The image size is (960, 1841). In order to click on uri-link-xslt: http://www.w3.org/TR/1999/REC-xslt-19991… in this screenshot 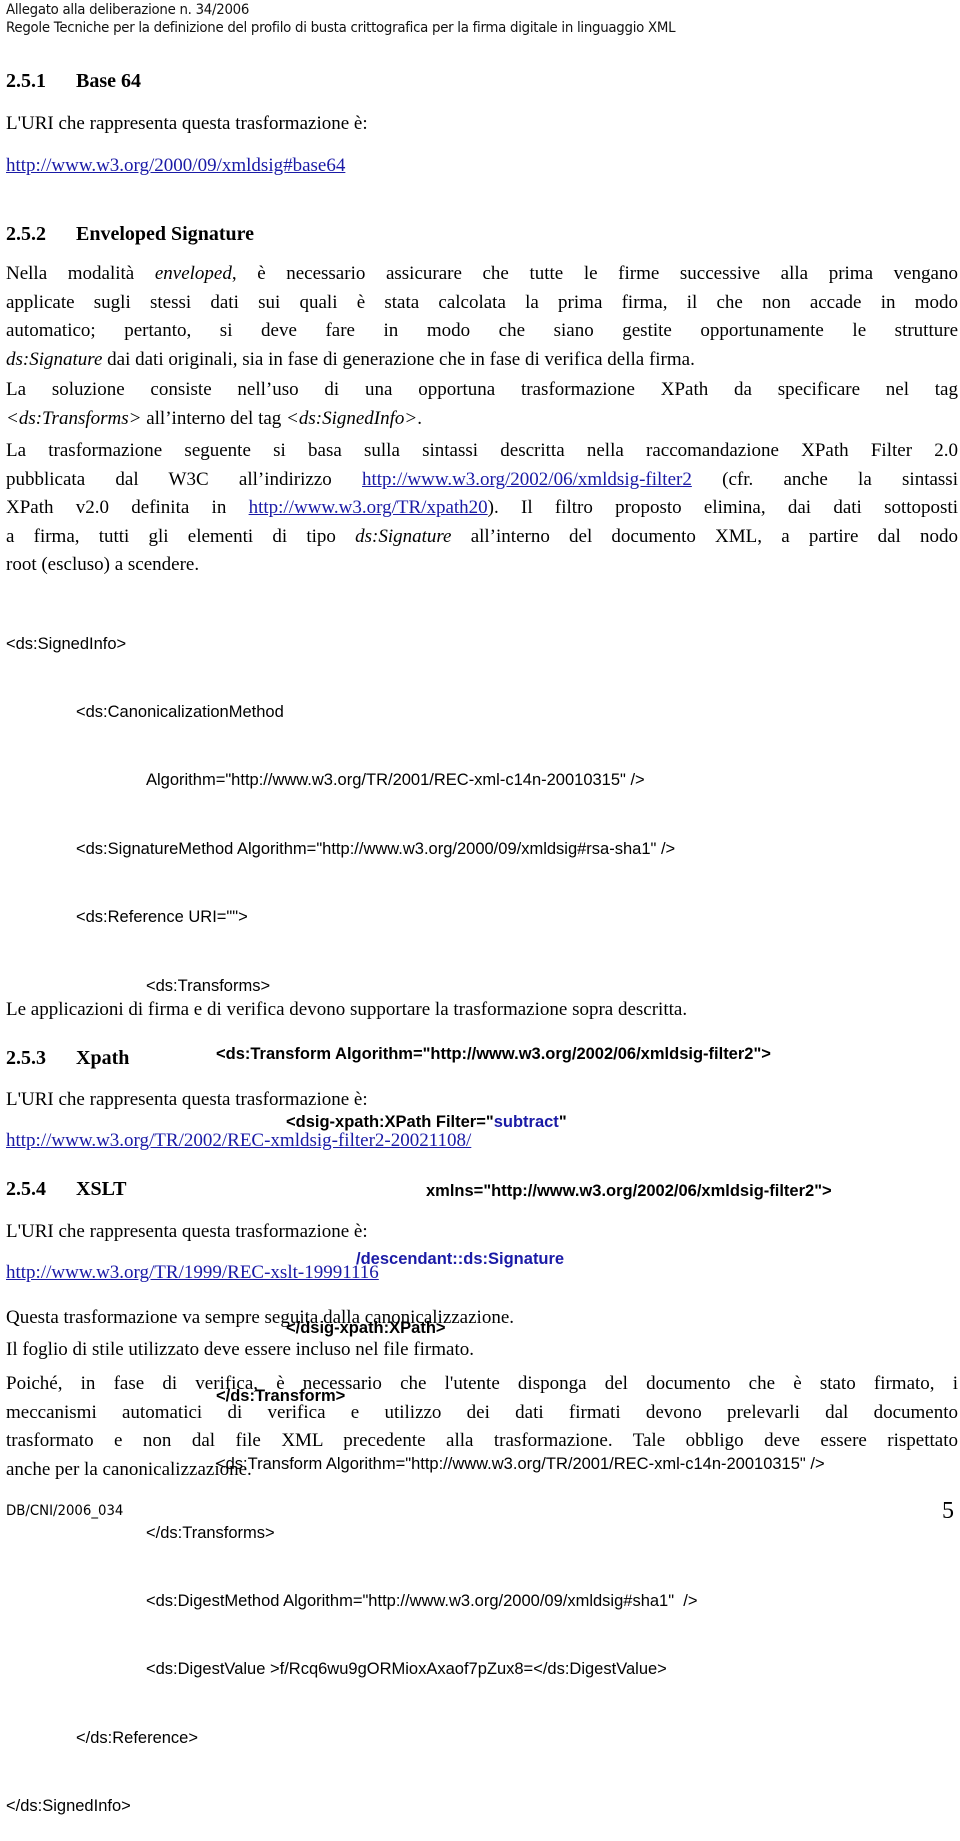, I will do `click(192, 1272)`.